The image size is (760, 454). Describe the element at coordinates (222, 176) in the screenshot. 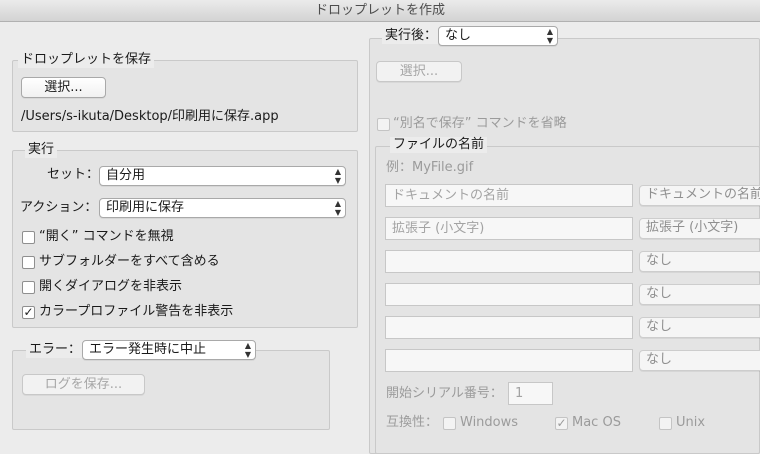

I see `set-select: 自分用 ▲ ▼` at that location.